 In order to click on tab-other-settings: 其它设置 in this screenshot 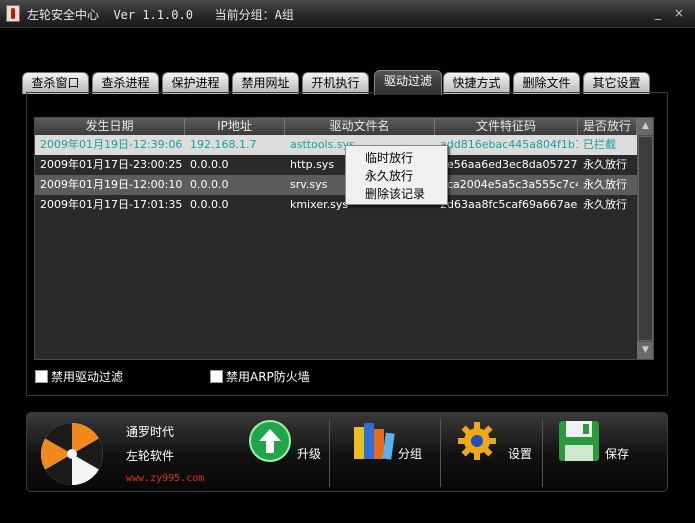, I will do `click(616, 83)`.